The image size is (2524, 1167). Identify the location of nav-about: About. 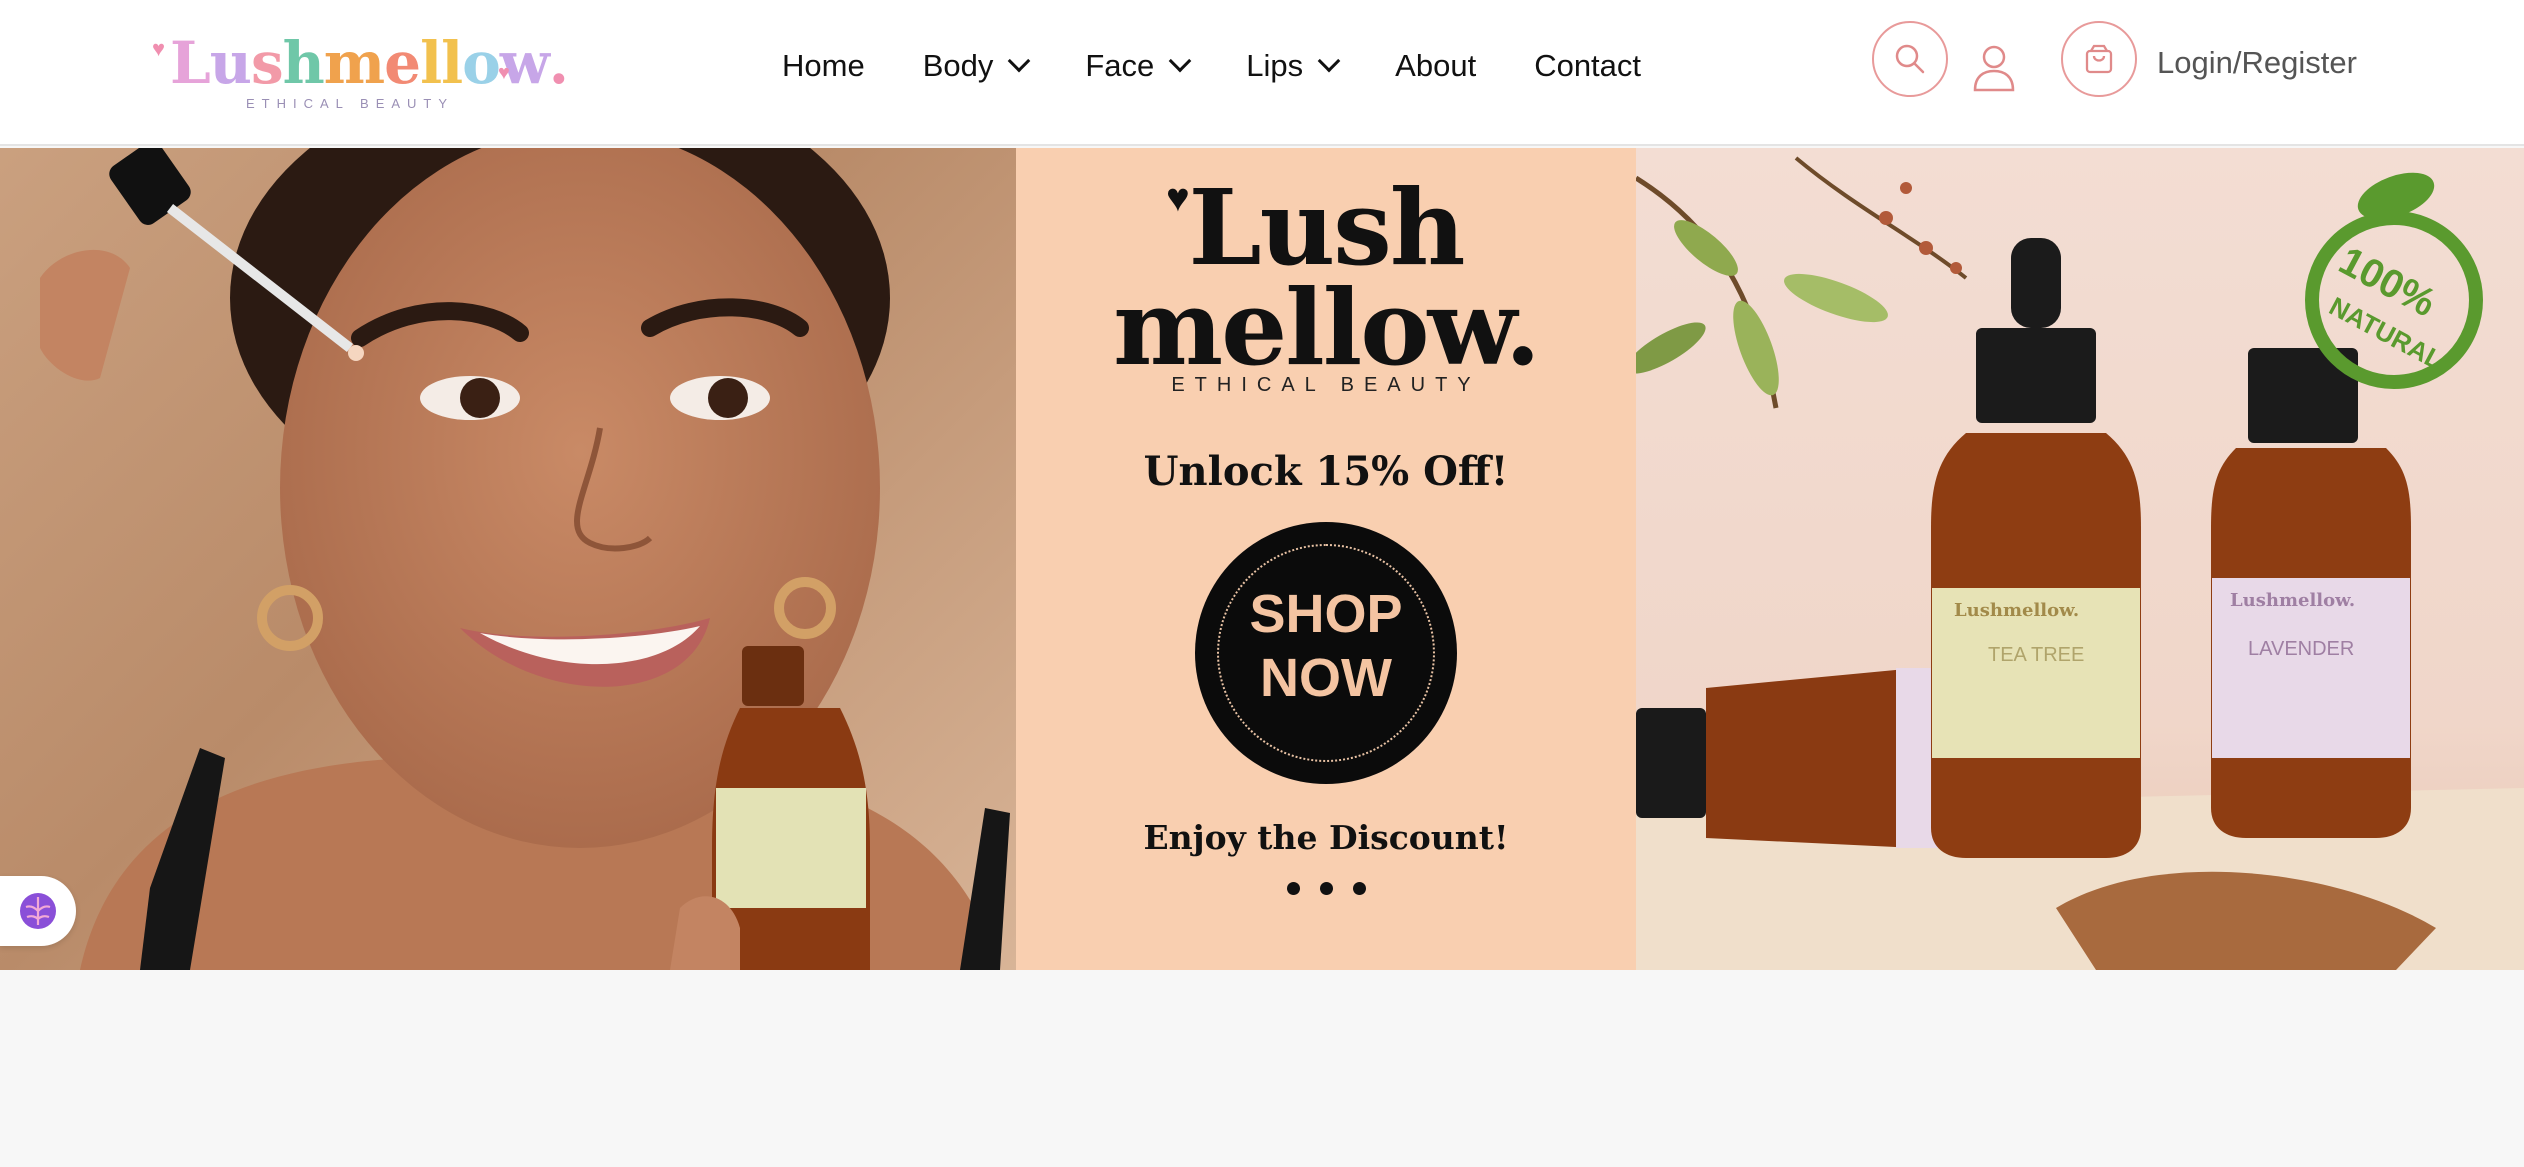
(1435, 66).